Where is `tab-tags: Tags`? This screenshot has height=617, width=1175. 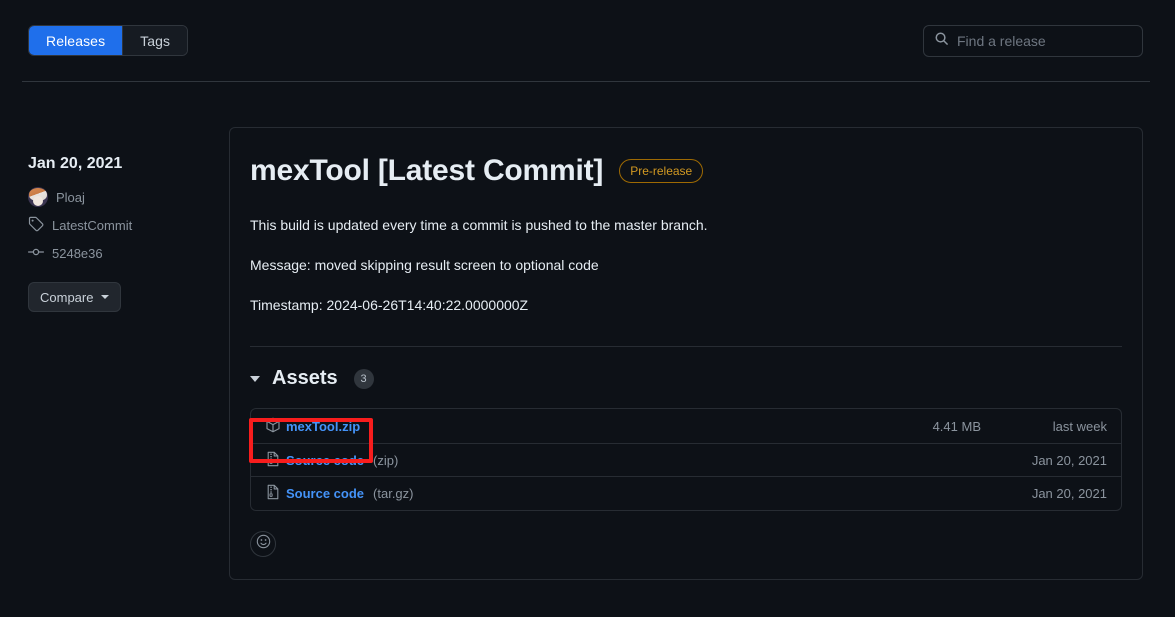 tab-tags: Tags is located at coordinates (155, 40).